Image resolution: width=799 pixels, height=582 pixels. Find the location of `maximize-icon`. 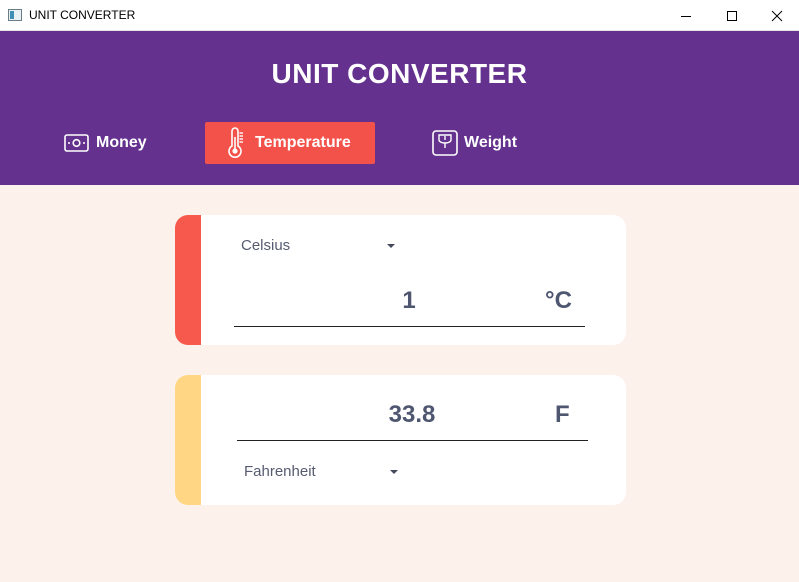

maximize-icon is located at coordinates (732, 15).